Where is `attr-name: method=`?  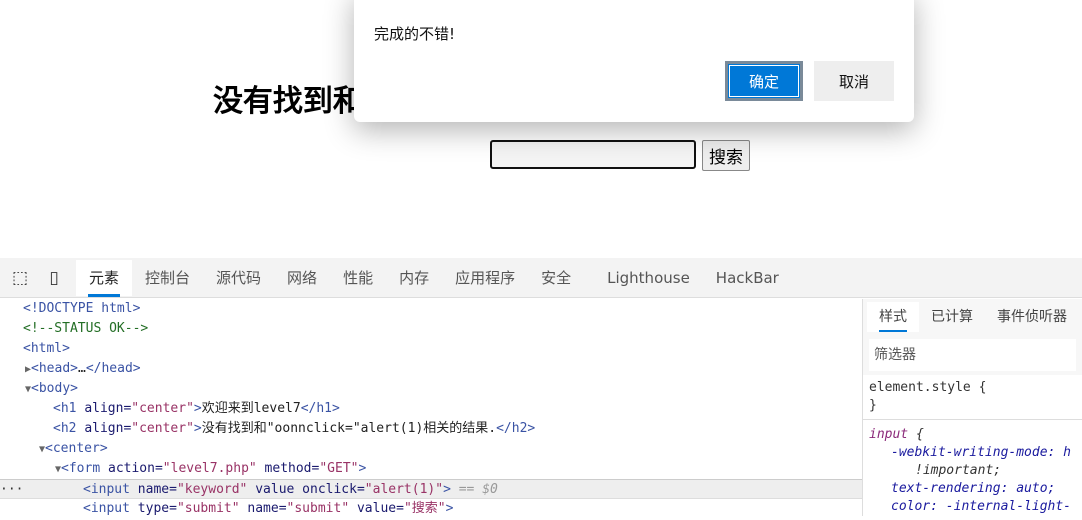 attr-name: method= is located at coordinates (288, 468).